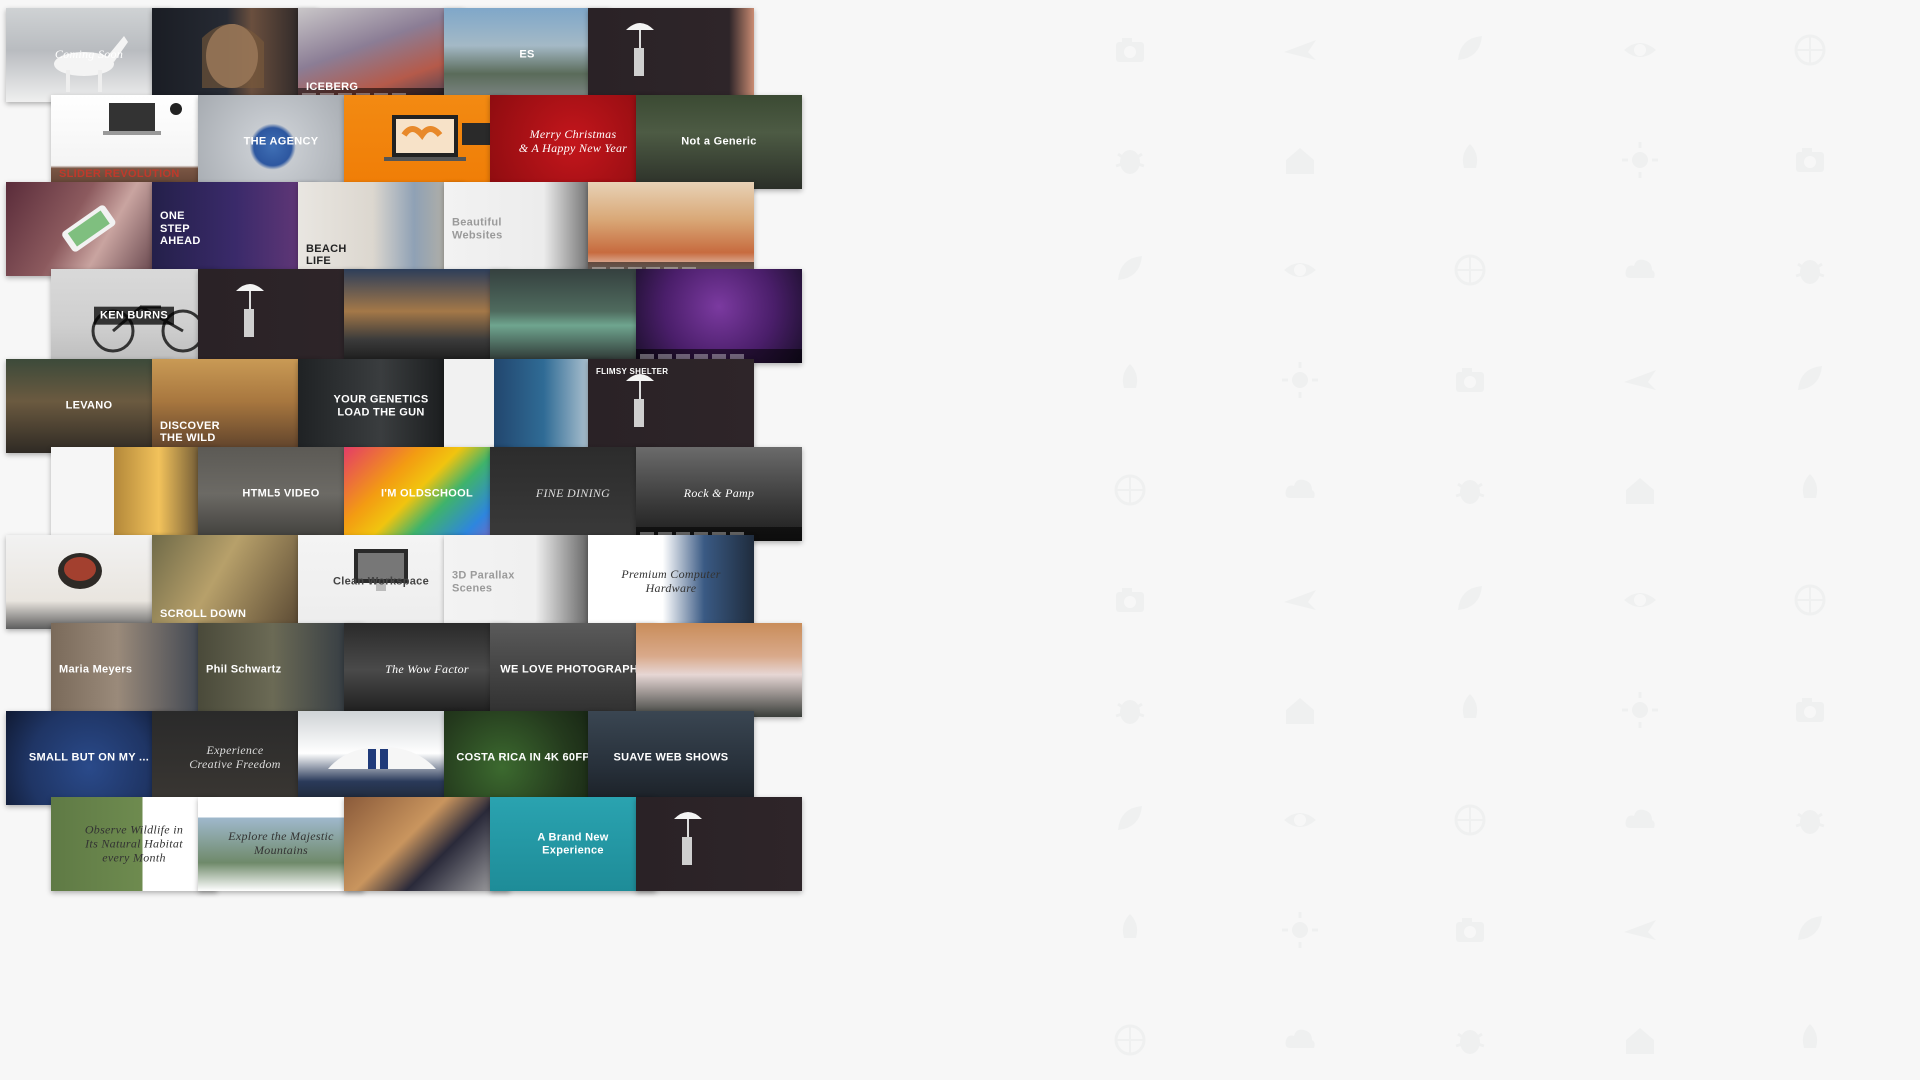 The height and width of the screenshot is (1080, 1920). Describe the element at coordinates (235, 406) in the screenshot. I see `slider-template-thumbnail: DISCOVER THE WILD` at that location.